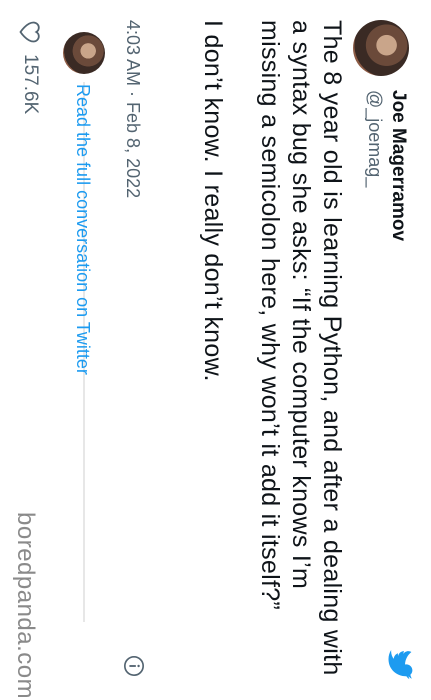  Describe the element at coordinates (134, 666) in the screenshot. I see `info-icon` at that location.